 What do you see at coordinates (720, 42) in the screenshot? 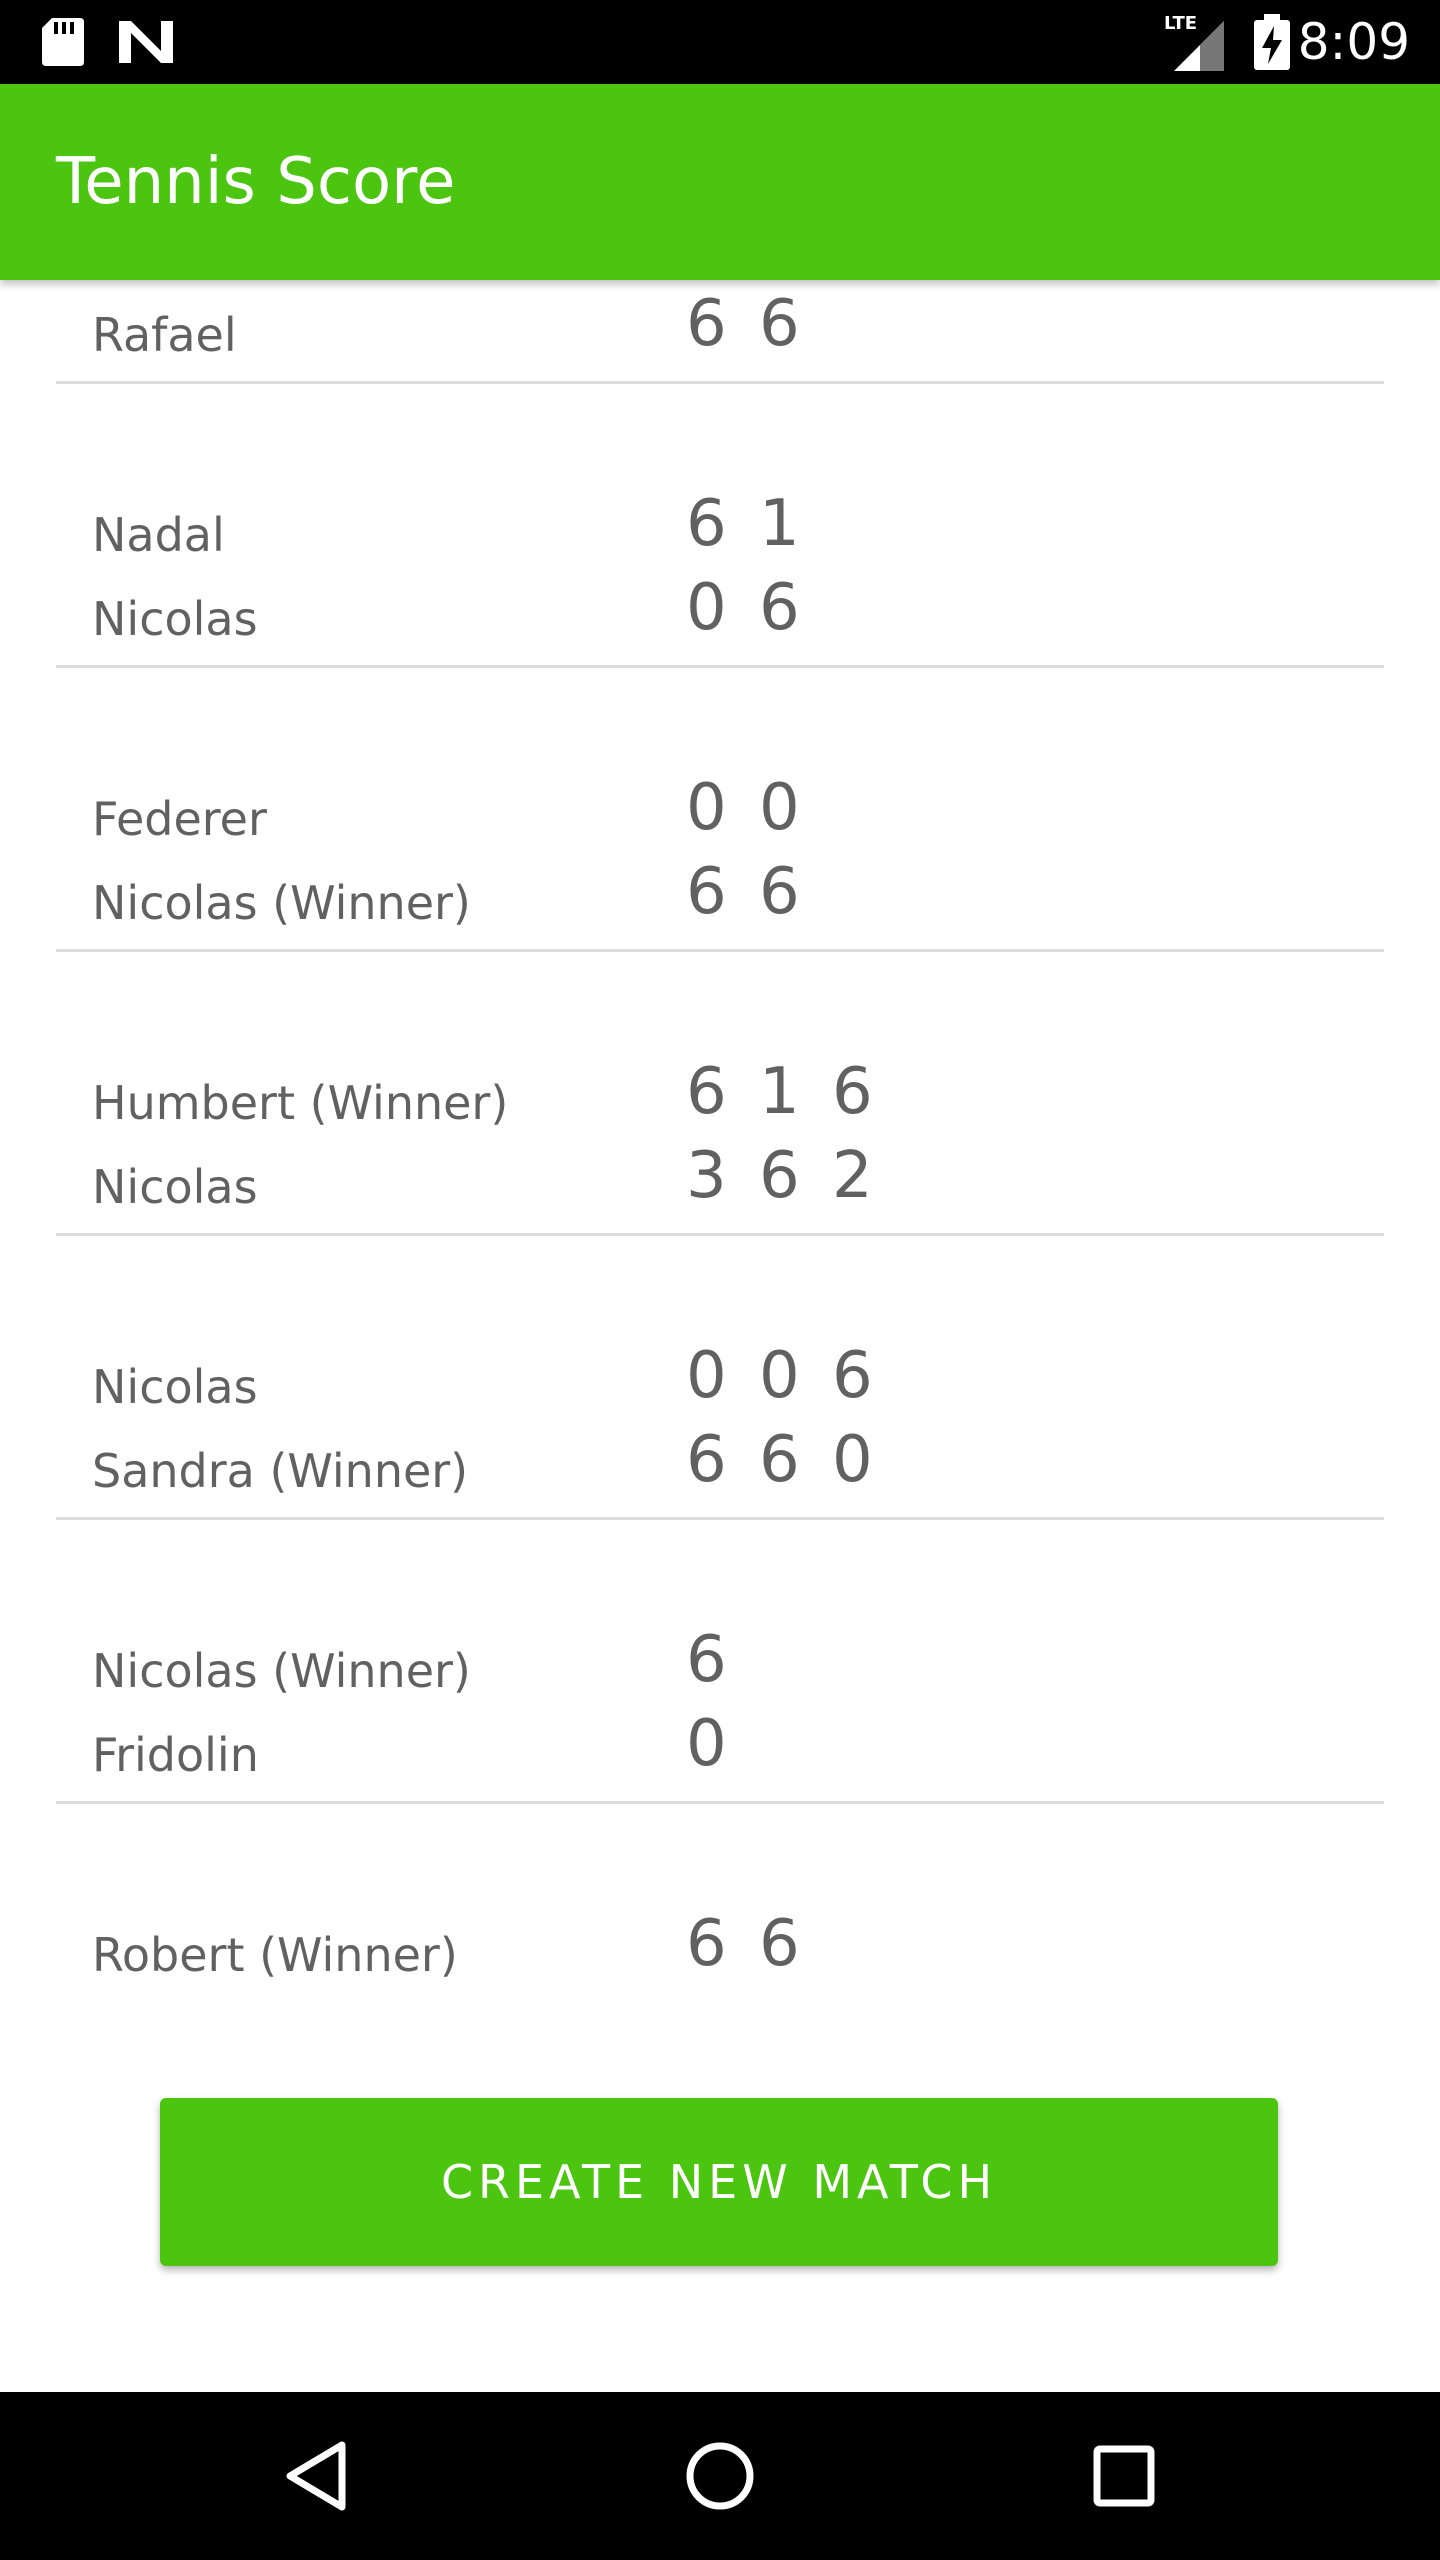
I see `status-bar: LTE 8:09` at bounding box center [720, 42].